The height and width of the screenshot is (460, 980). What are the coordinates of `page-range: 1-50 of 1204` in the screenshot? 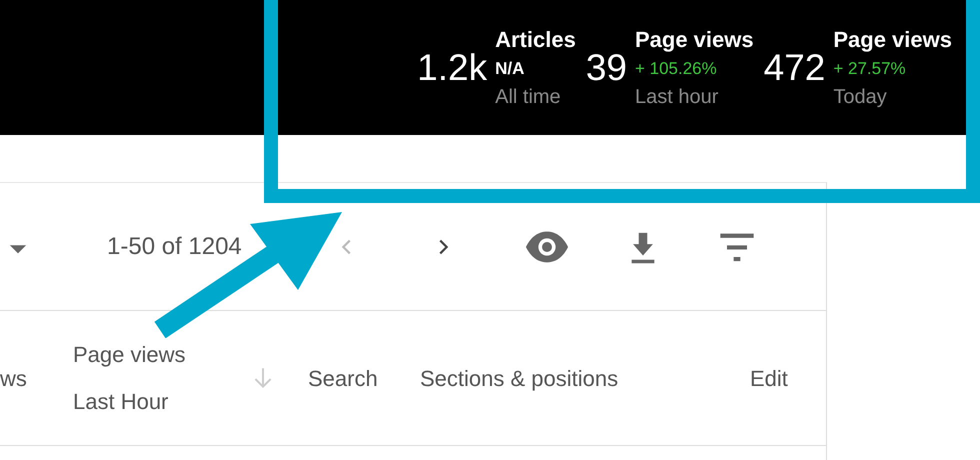 It's located at (174, 246).